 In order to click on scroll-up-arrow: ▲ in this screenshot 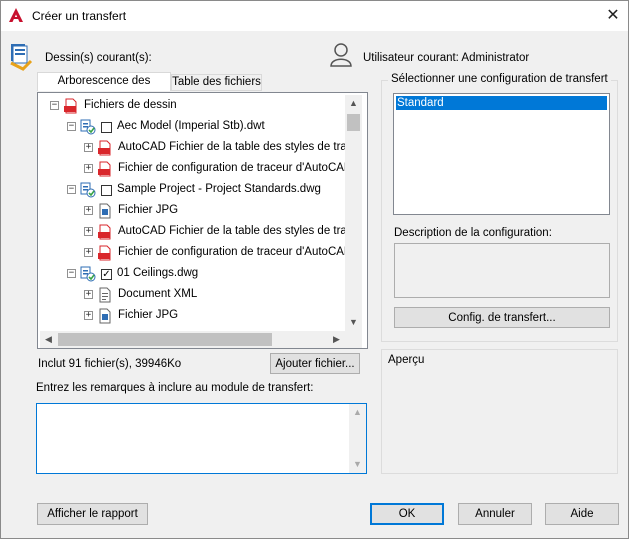, I will do `click(353, 103)`.